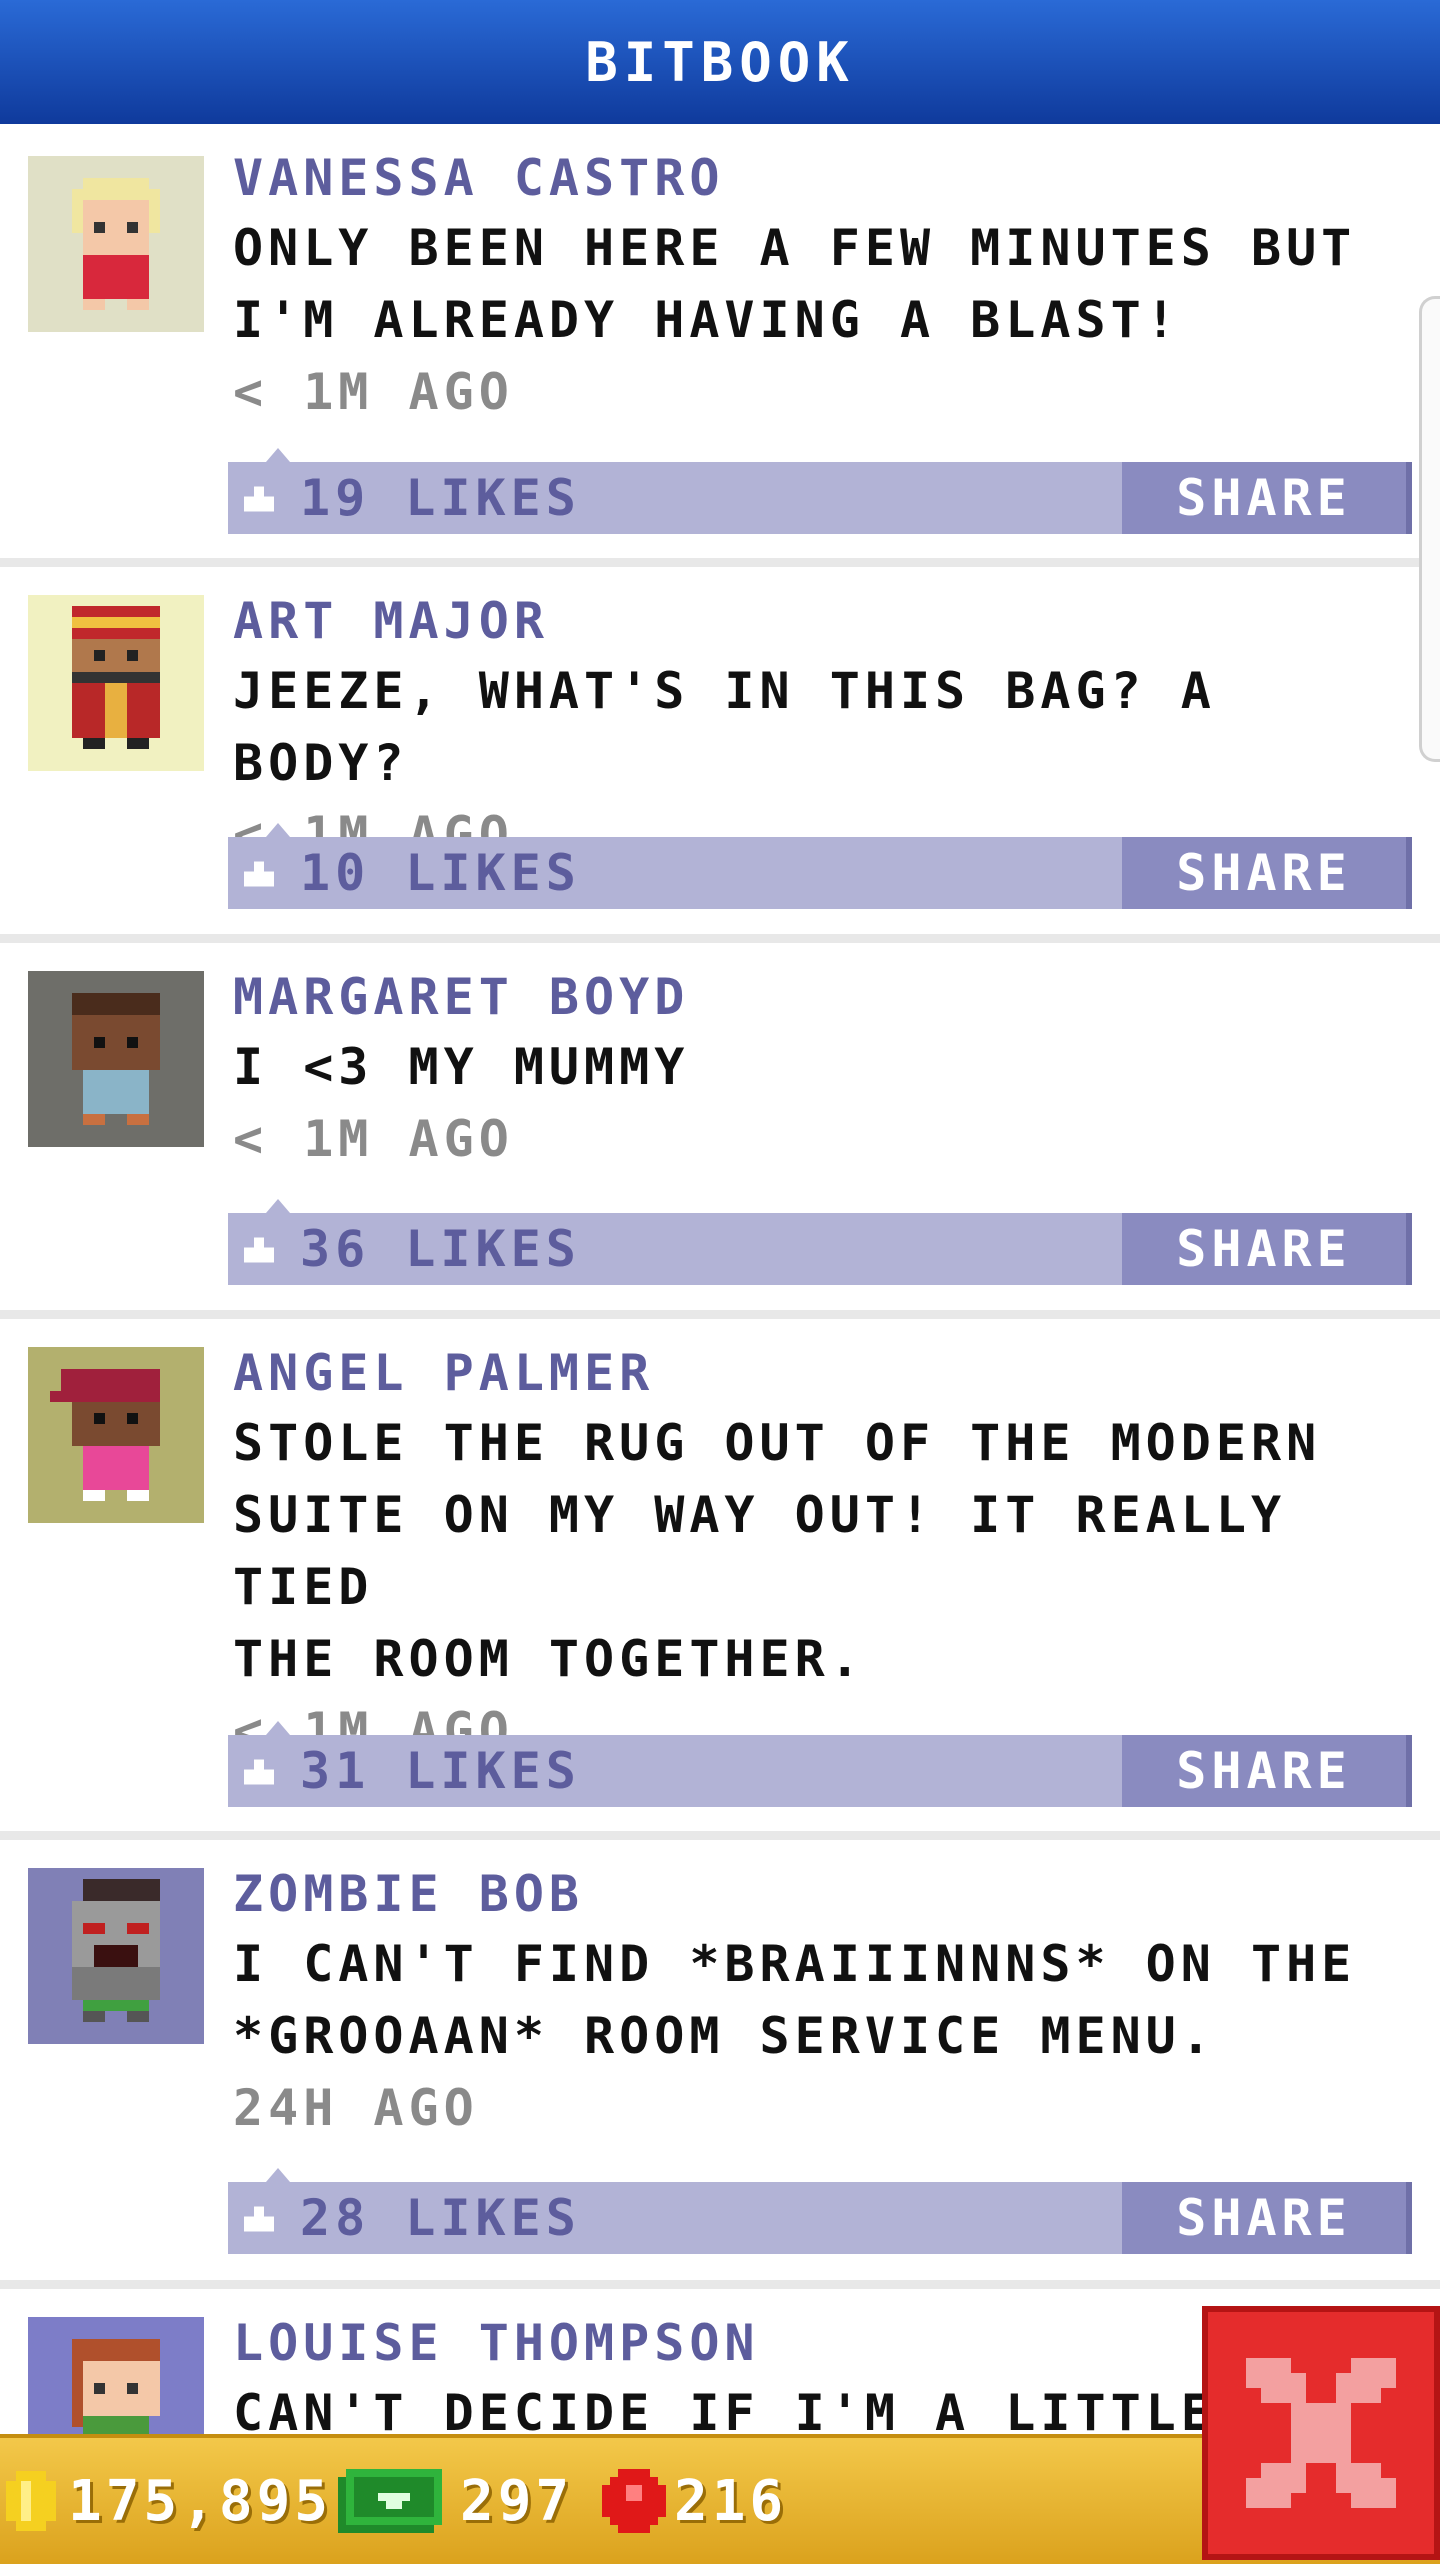 The height and width of the screenshot is (2564, 1440). I want to click on post-content: MARGARET BOYD I <3 MY MUMMY < 1M AGO, so click(823, 1069).